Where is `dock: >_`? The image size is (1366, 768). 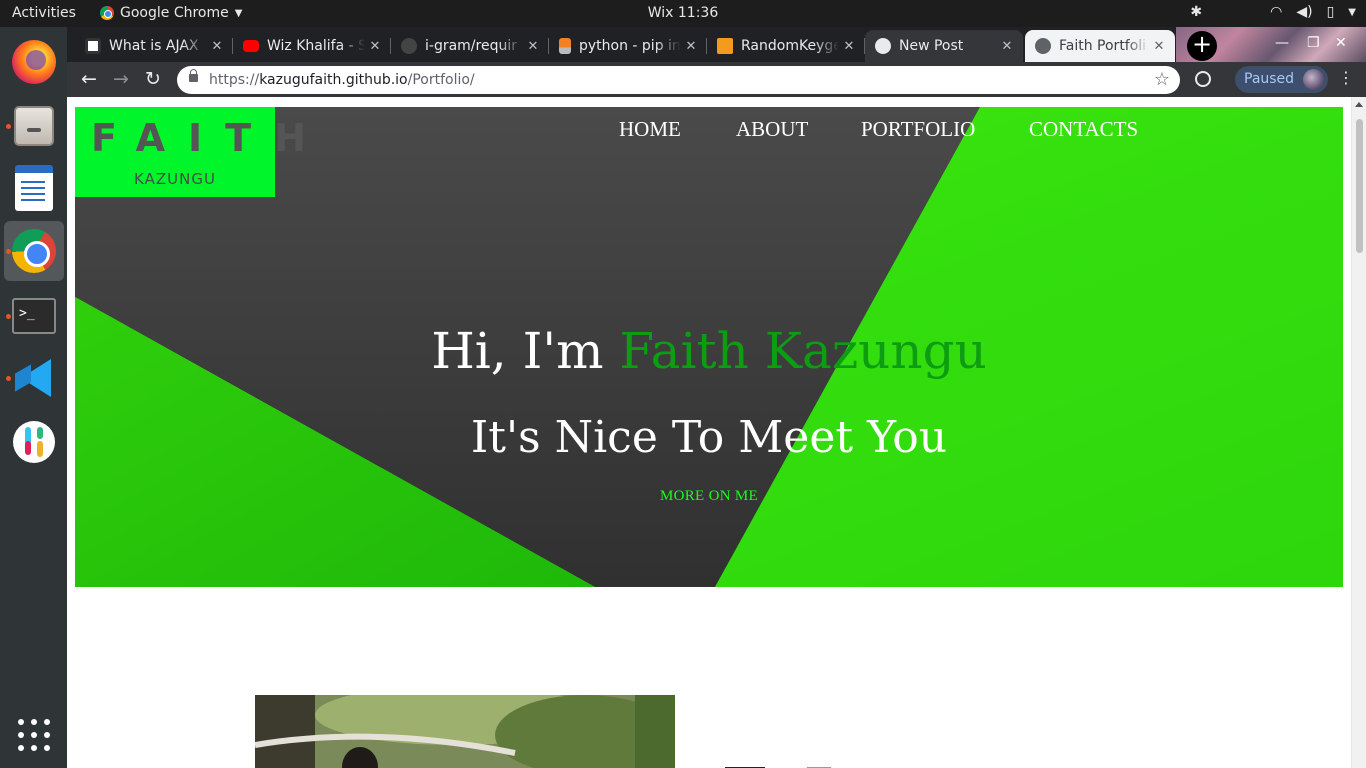 dock: >_ is located at coordinates (33, 397).